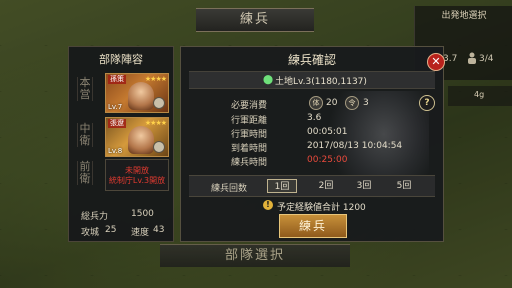  What do you see at coordinates (313, 226) in the screenshot?
I see `train-button: 練兵` at bounding box center [313, 226].